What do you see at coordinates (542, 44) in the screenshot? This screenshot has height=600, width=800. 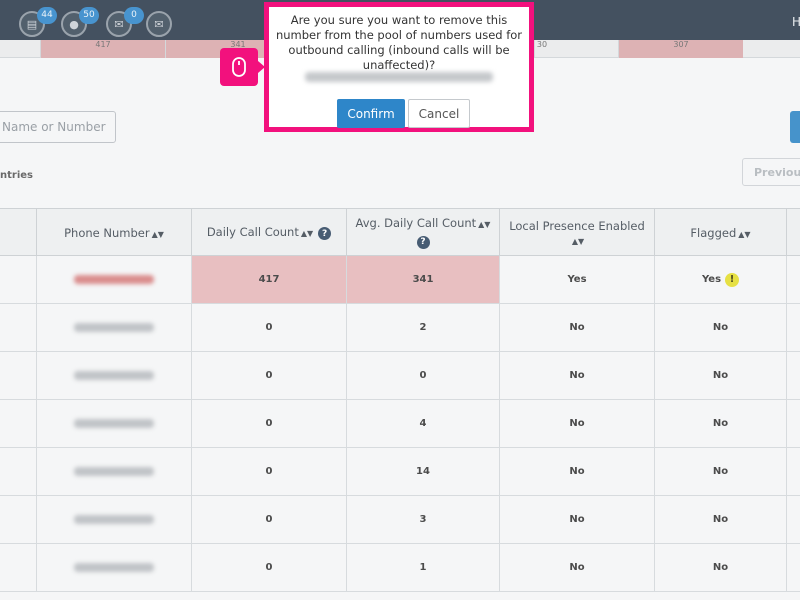 I see `strip-value: 30` at bounding box center [542, 44].